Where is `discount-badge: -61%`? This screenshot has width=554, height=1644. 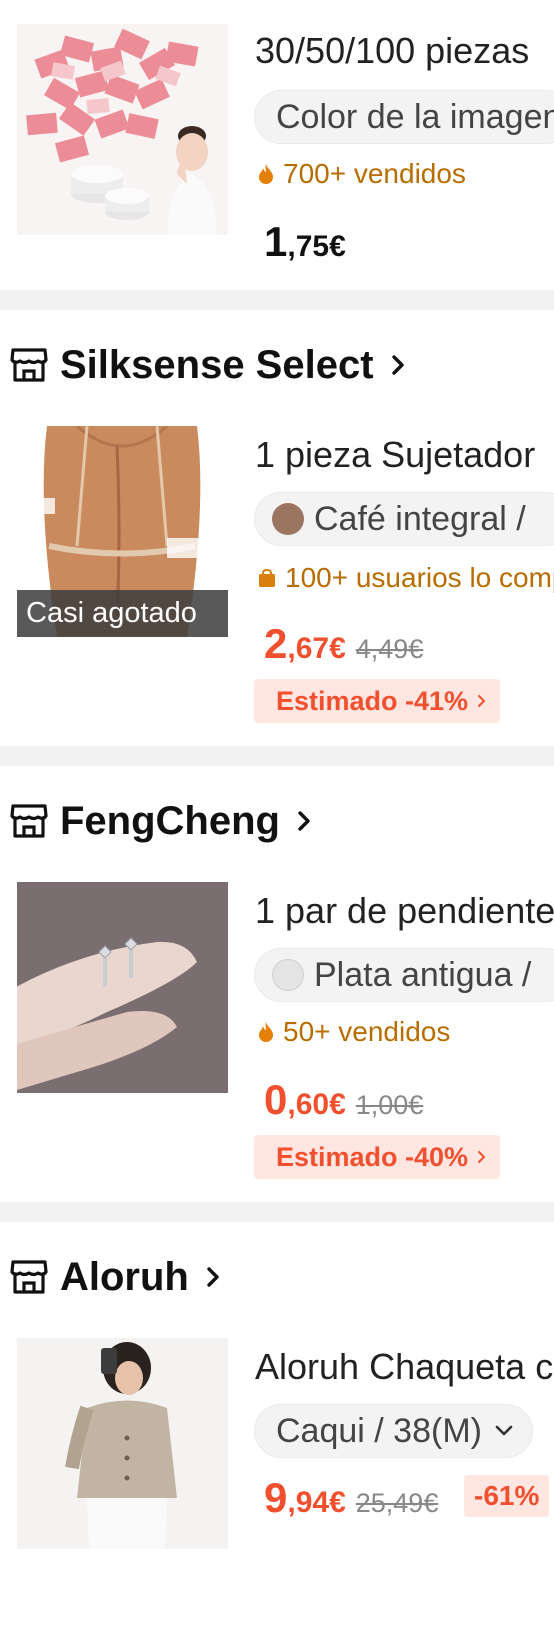
discount-badge: -61% is located at coordinates (507, 1496).